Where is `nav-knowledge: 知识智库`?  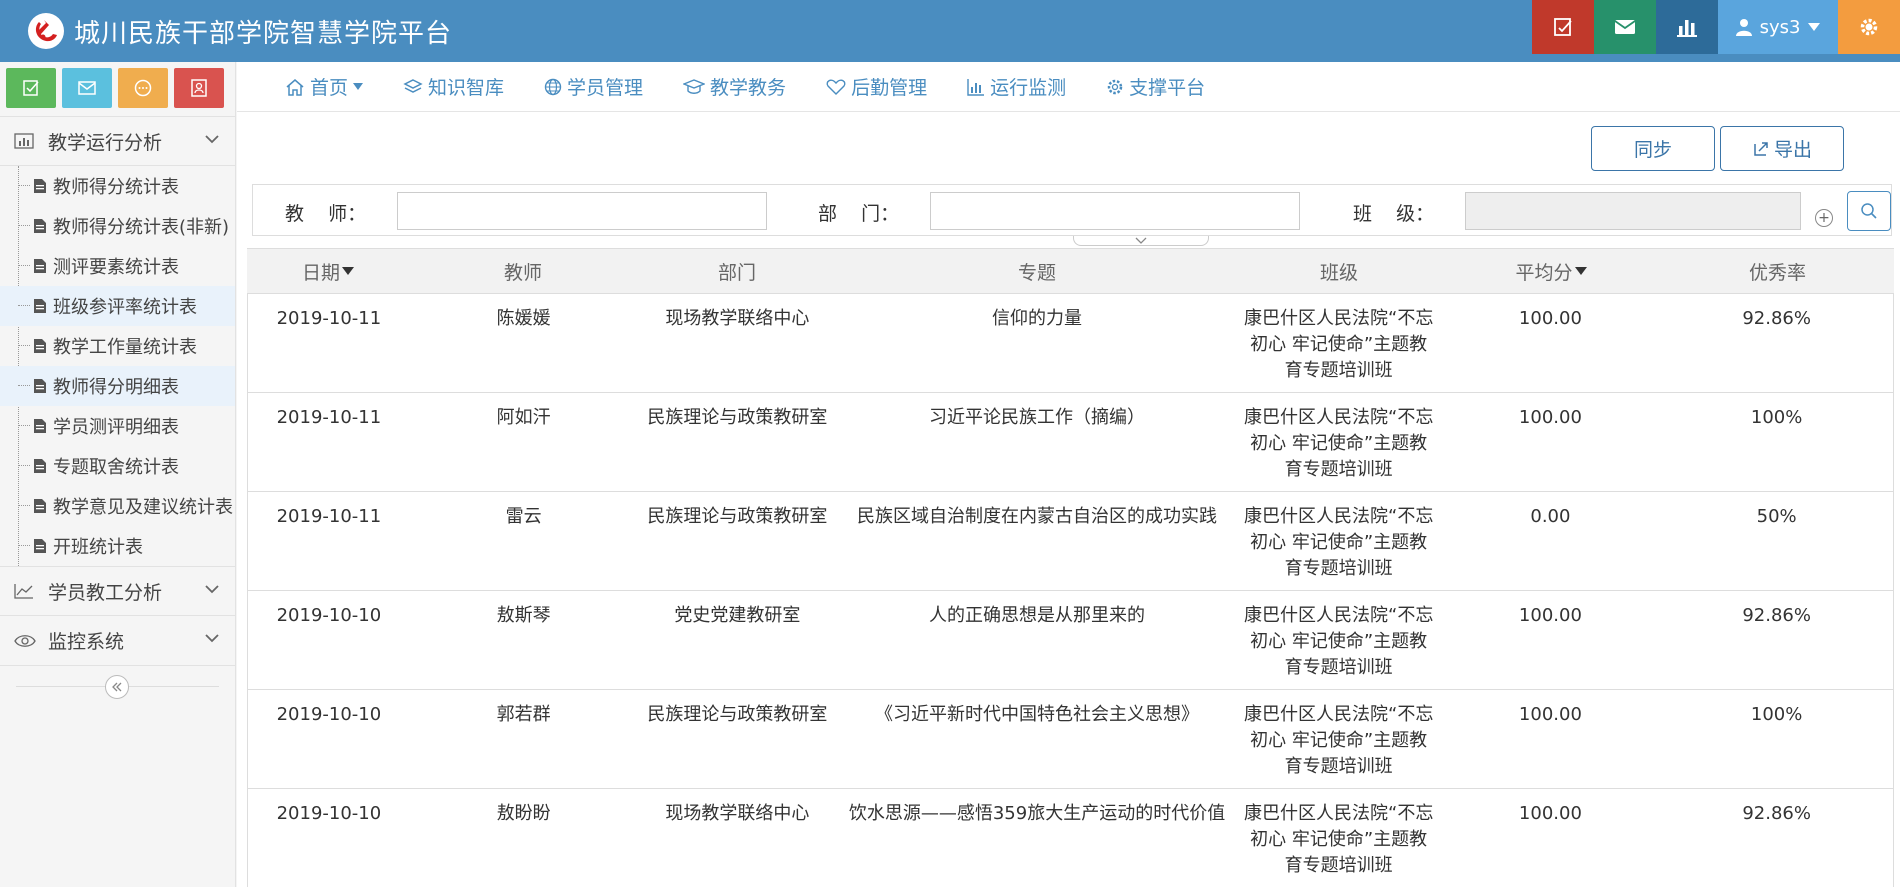
nav-knowledge: 知识智库 is located at coordinates (453, 86).